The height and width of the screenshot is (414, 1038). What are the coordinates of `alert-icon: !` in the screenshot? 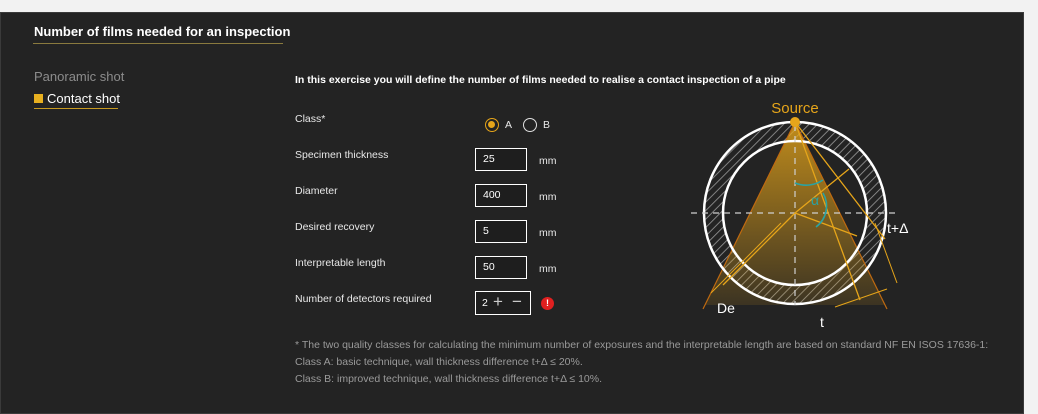 It's located at (547, 303).